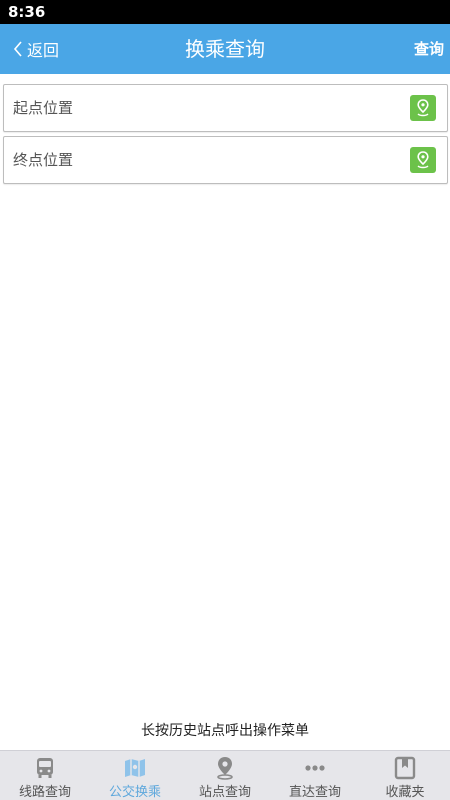 The height and width of the screenshot is (800, 450). I want to click on app-bar: 返回 换乘查询 查询, so click(225, 49).